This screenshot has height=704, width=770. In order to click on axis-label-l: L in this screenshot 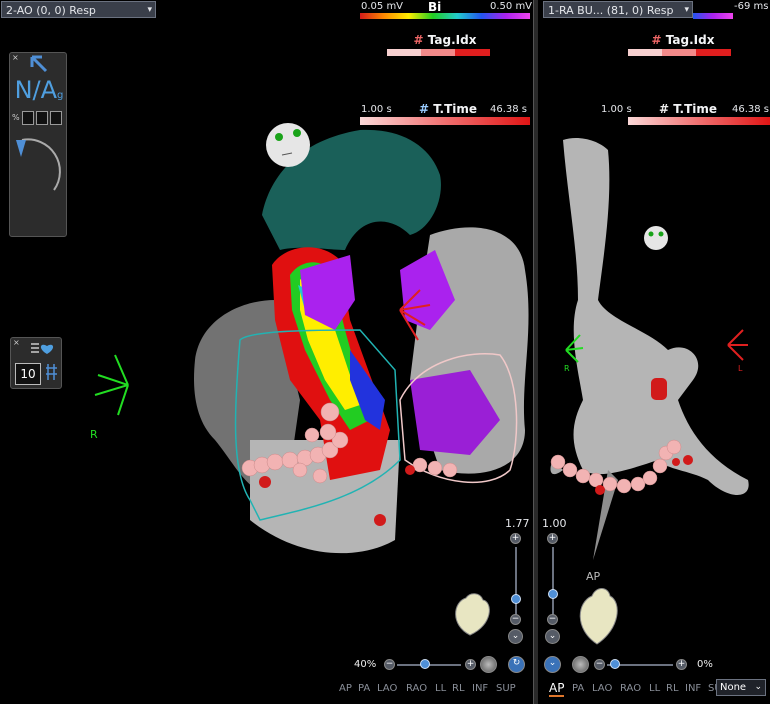, I will do `click(740, 368)`.